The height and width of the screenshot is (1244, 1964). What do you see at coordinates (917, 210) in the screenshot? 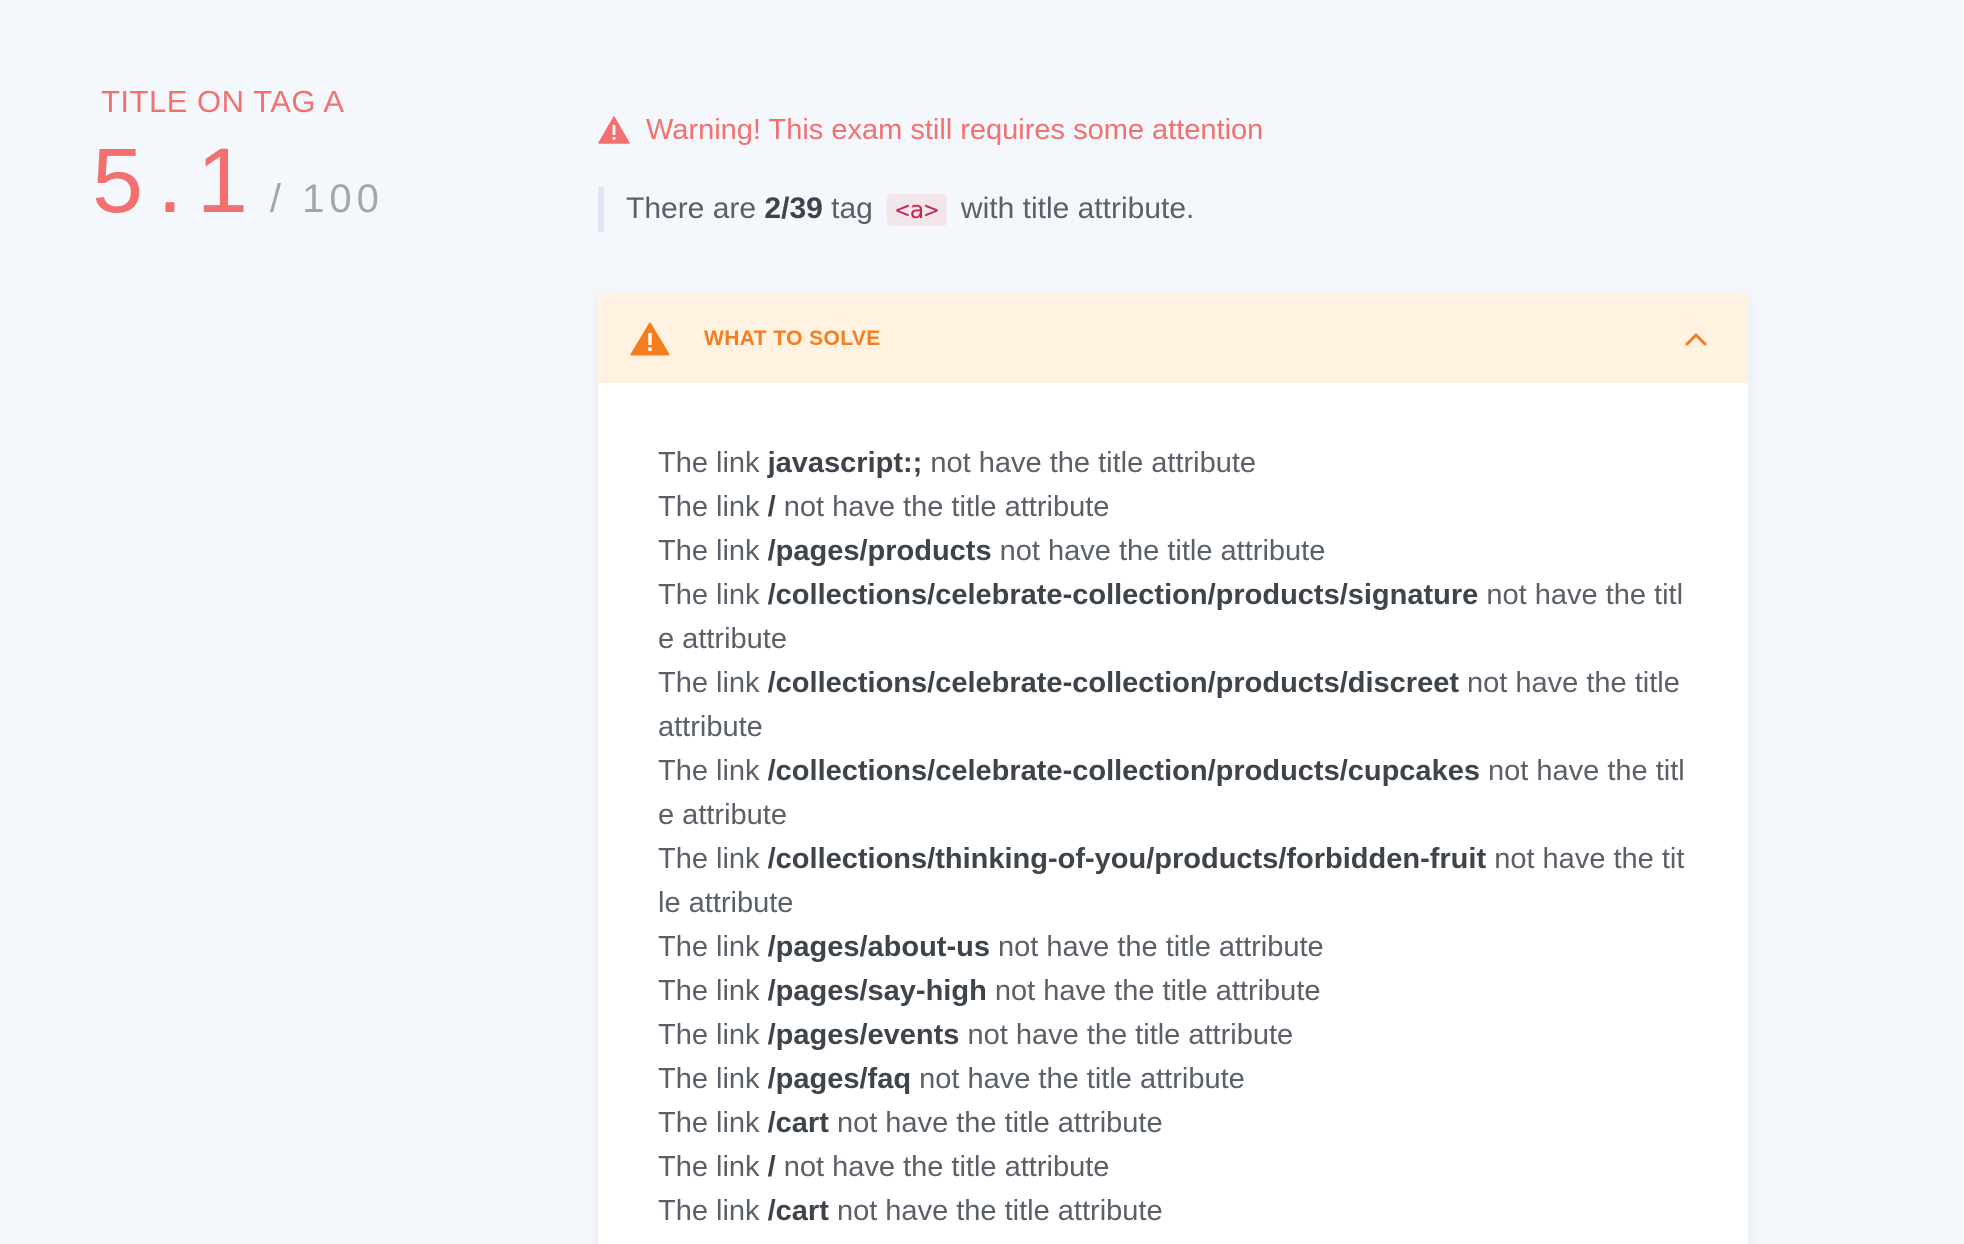
I see `tag-code: <a>` at bounding box center [917, 210].